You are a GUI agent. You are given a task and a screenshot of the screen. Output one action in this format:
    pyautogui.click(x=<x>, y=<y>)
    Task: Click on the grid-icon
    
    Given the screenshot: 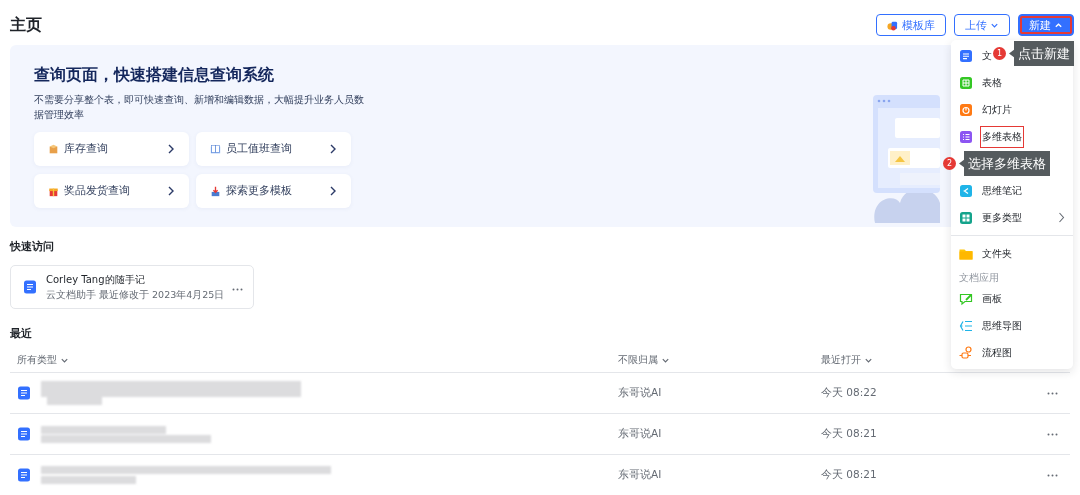 What is the action you would take?
    pyautogui.click(x=966, y=217)
    